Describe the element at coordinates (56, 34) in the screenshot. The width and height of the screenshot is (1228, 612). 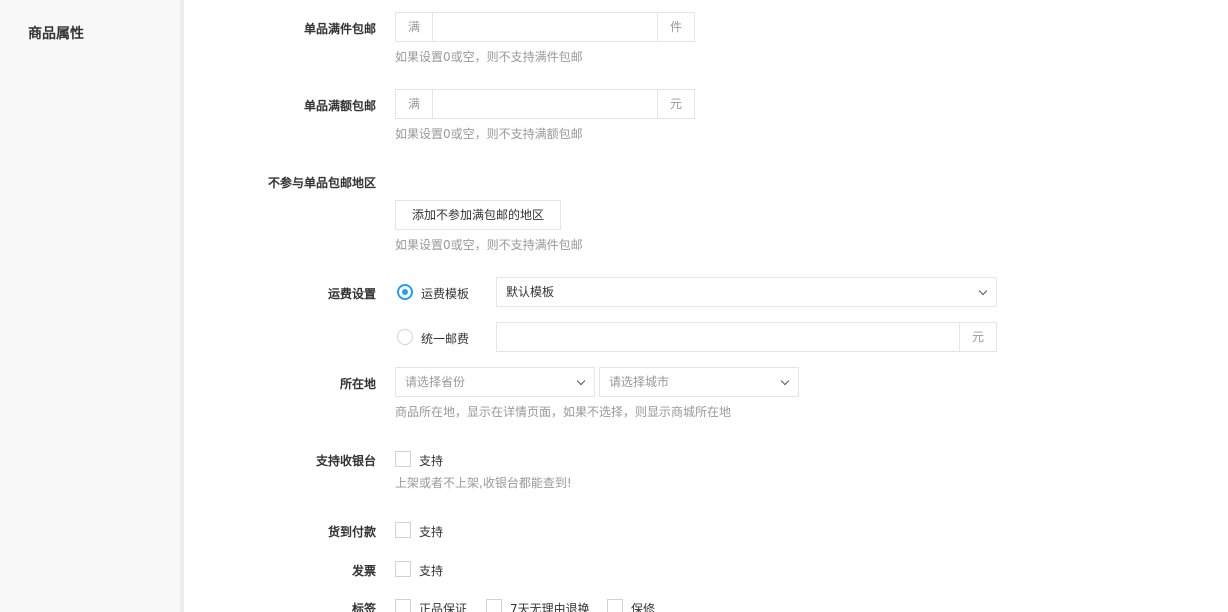
I see `section-title: 商品属性` at that location.